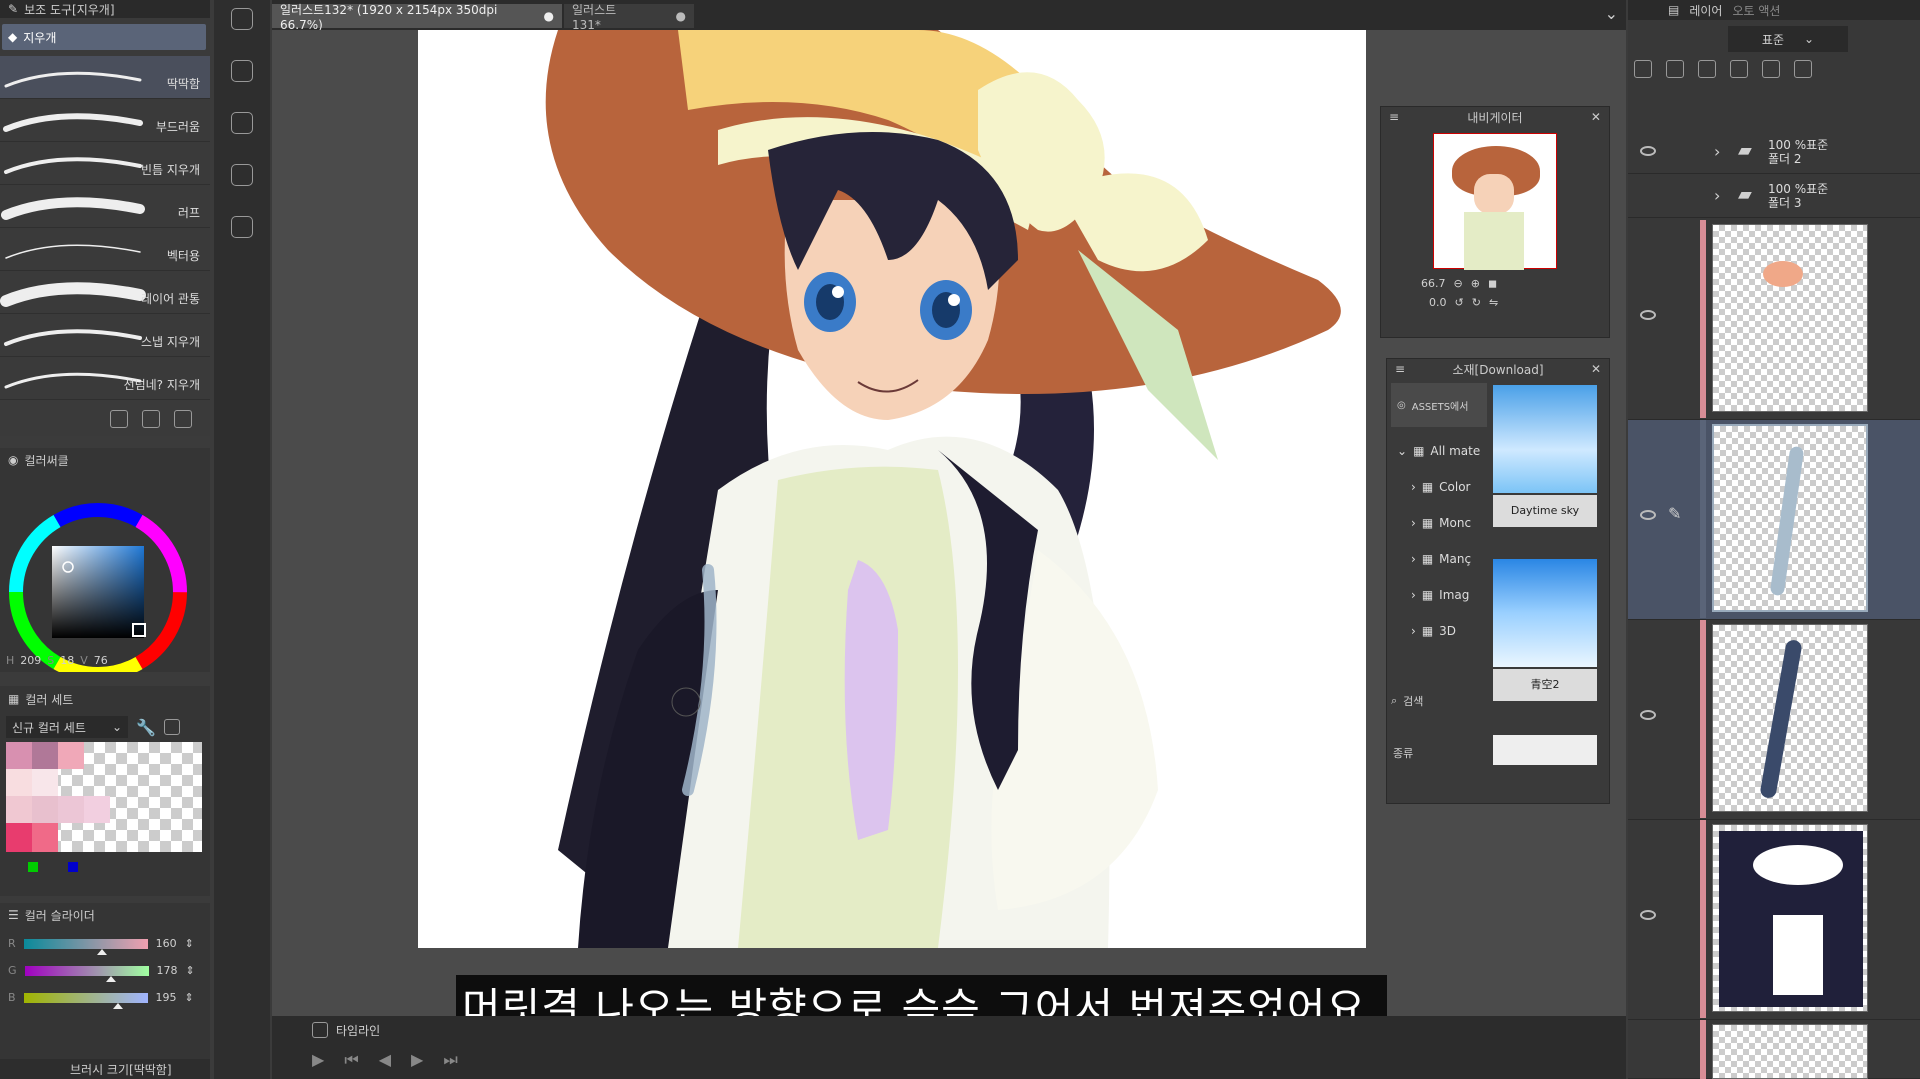 This screenshot has width=1920, height=1079. I want to click on subtool-group-eraser: ◆ 지우개, so click(104, 37).